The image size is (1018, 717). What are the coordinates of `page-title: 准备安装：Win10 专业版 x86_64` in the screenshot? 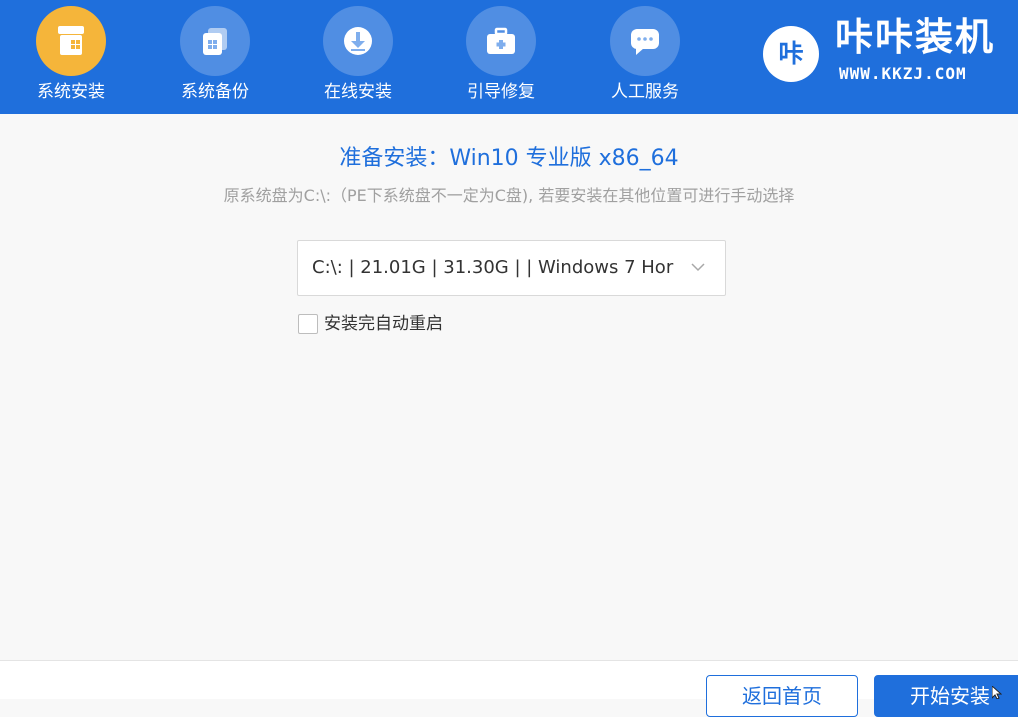 It's located at (509, 158).